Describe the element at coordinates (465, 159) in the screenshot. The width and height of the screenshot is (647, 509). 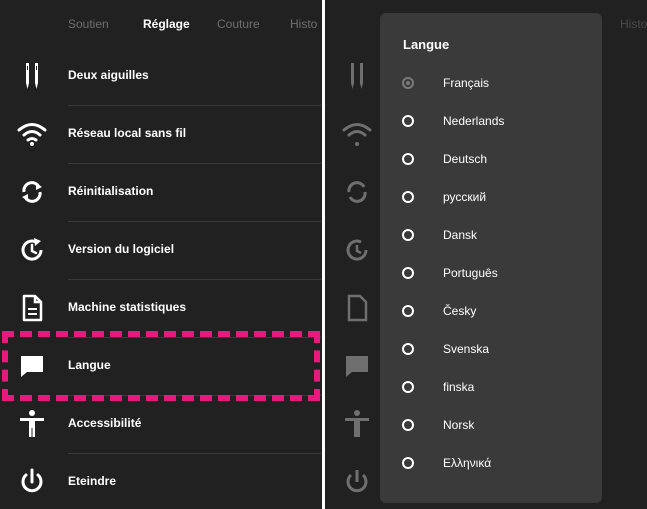
I see `language-option-label: Deutsch` at that location.